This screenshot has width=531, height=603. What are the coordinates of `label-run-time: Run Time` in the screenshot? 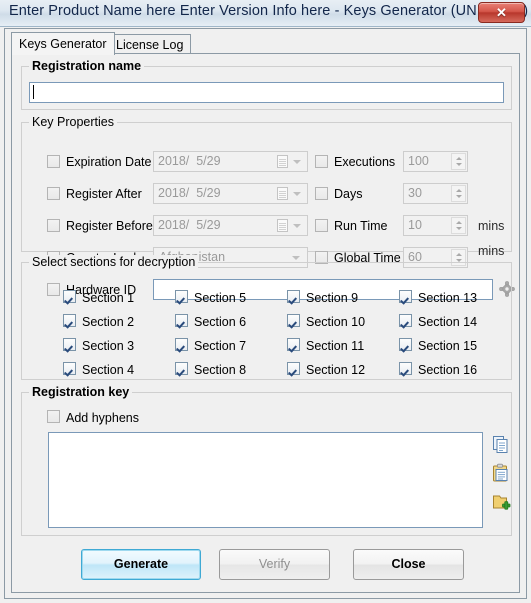 It's located at (361, 226).